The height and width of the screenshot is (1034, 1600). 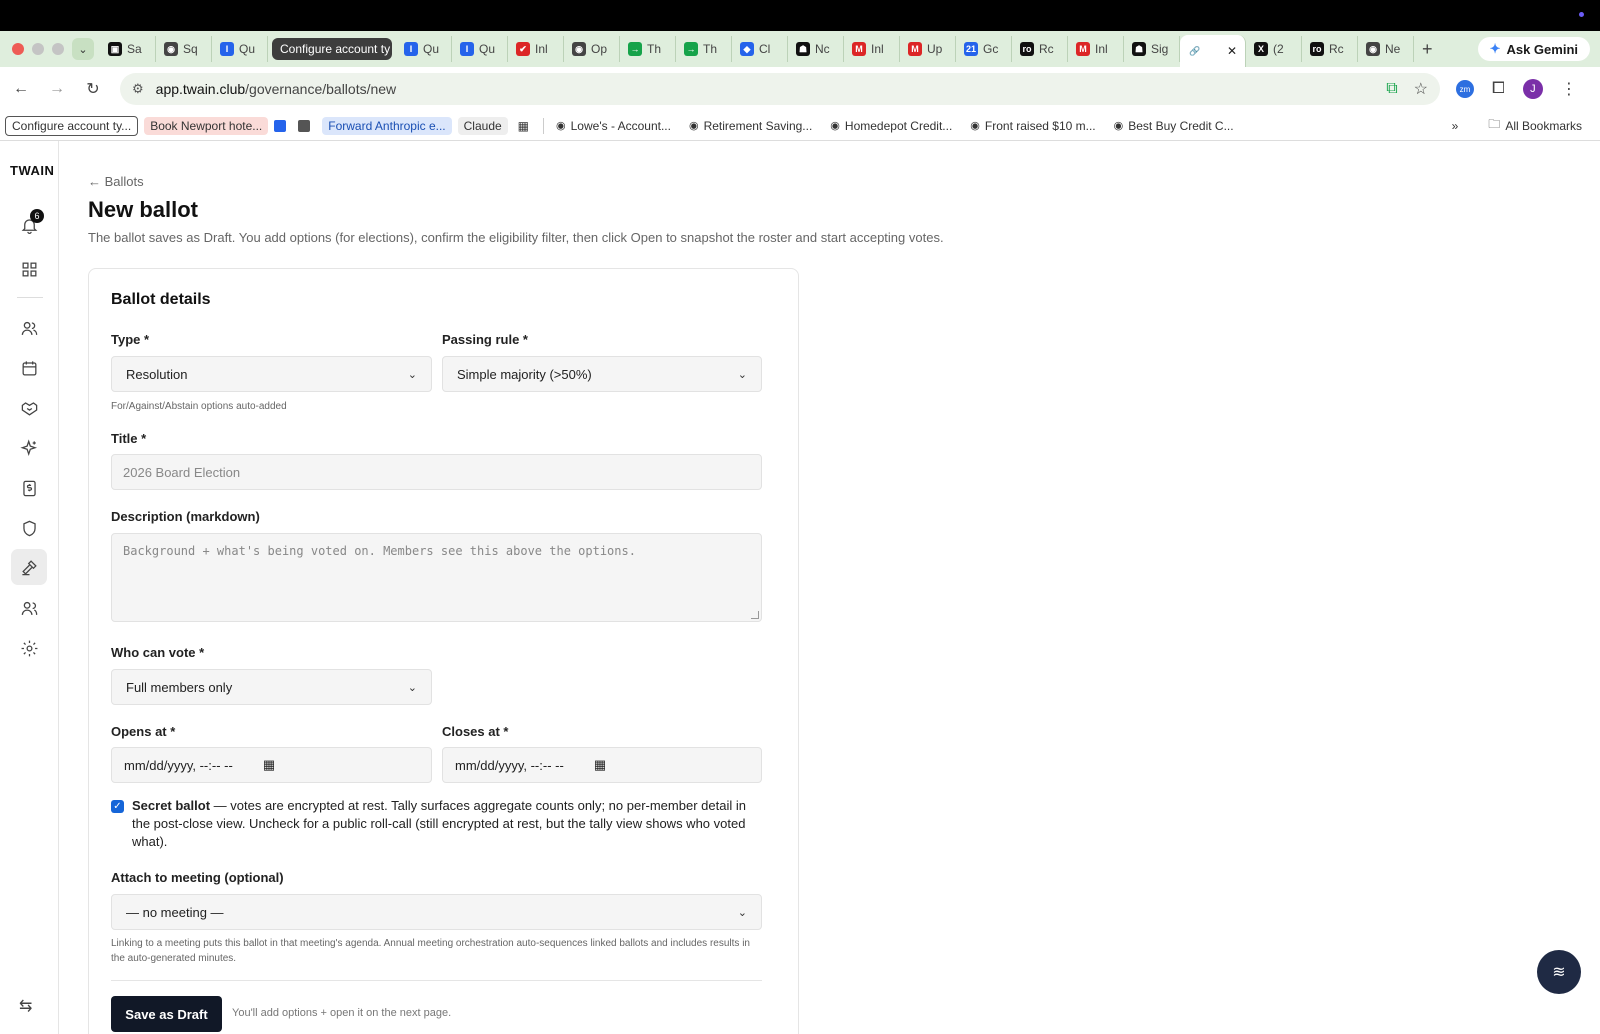 What do you see at coordinates (29, 368) in the screenshot?
I see `calendar-icon` at bounding box center [29, 368].